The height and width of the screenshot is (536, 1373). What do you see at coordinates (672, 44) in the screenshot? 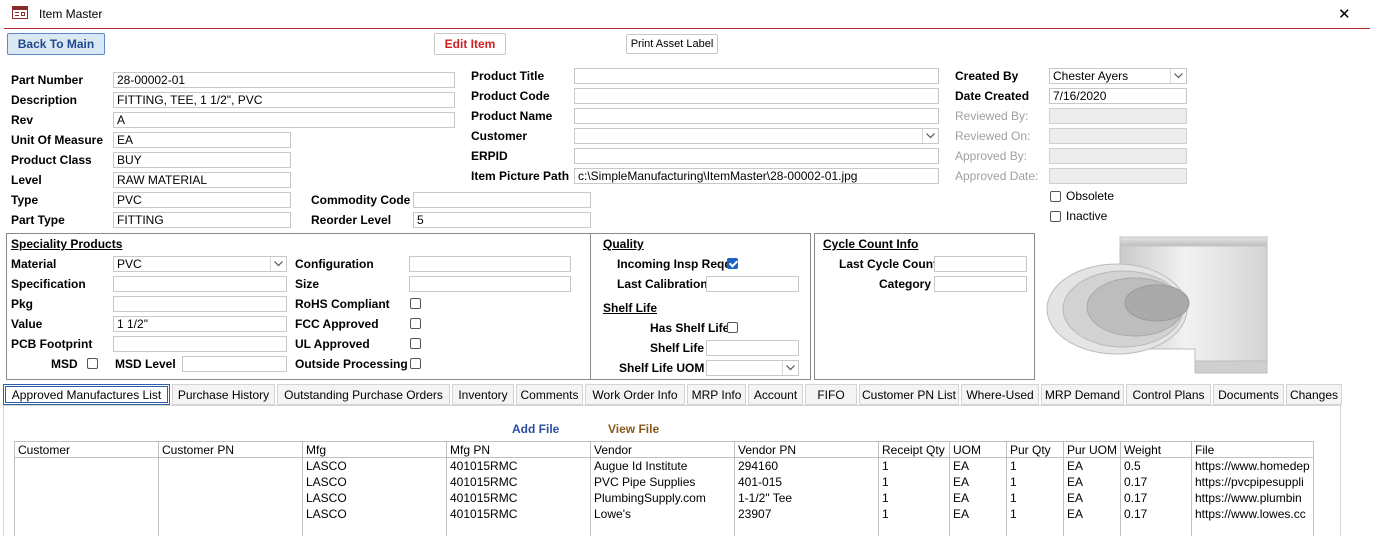
I see `print-asset-label-button: Print Asset Label` at bounding box center [672, 44].